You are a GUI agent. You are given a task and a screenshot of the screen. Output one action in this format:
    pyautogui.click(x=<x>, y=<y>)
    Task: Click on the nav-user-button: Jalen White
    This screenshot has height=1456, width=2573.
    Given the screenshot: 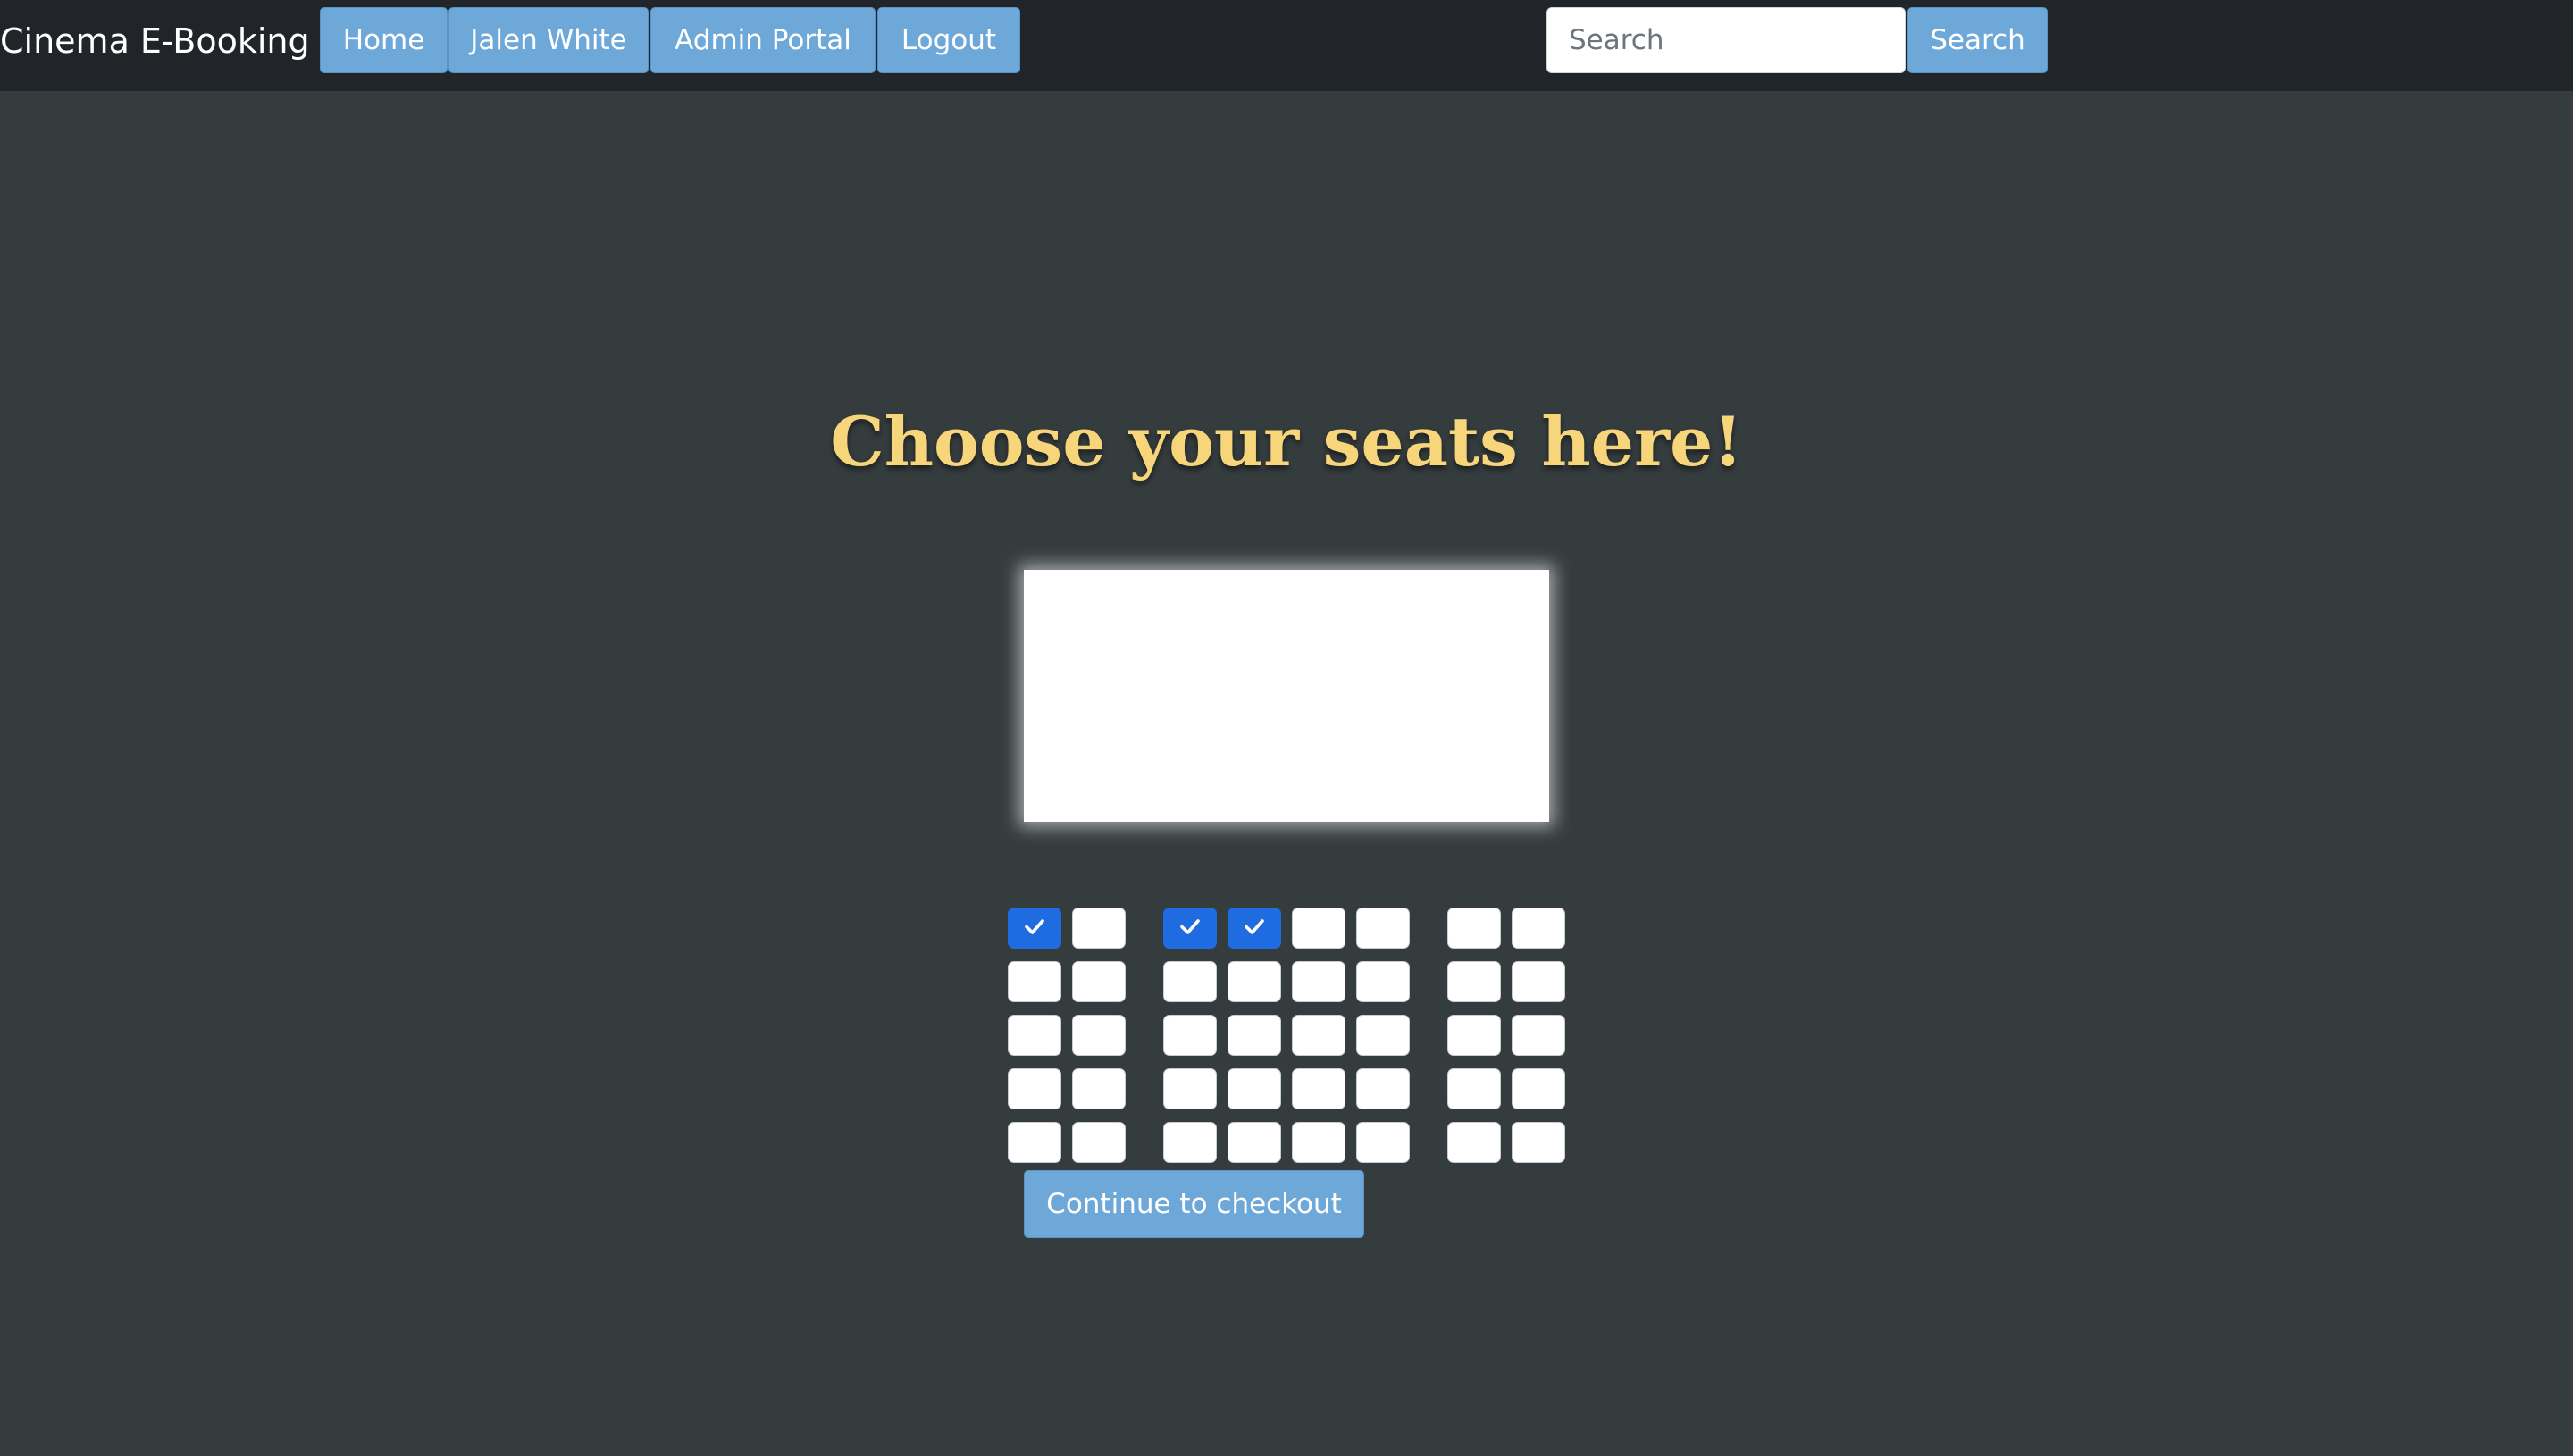 What is the action you would take?
    pyautogui.click(x=548, y=40)
    